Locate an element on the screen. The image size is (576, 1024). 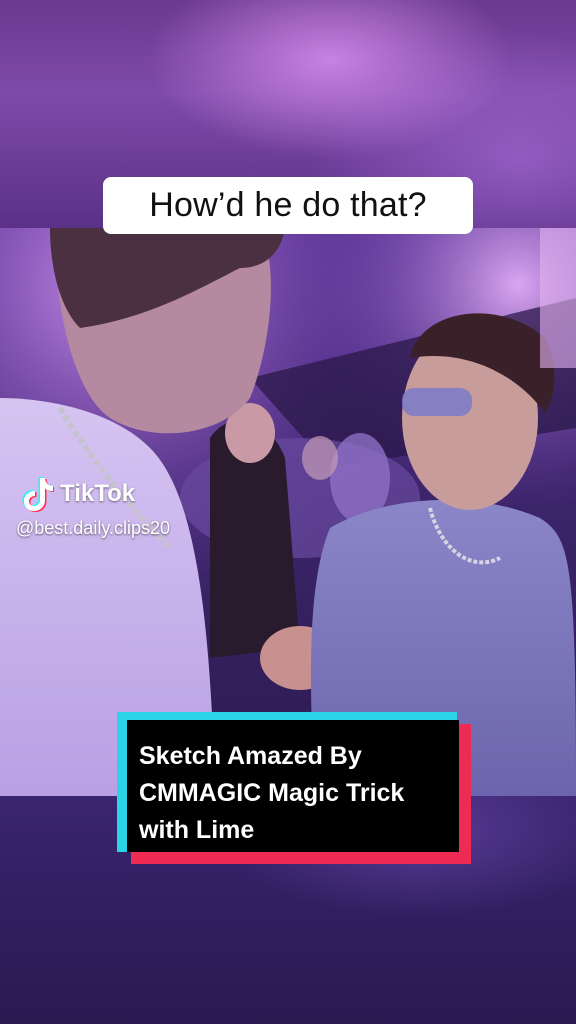
watermark-handle: @best.daily.clips20 is located at coordinates (93, 528).